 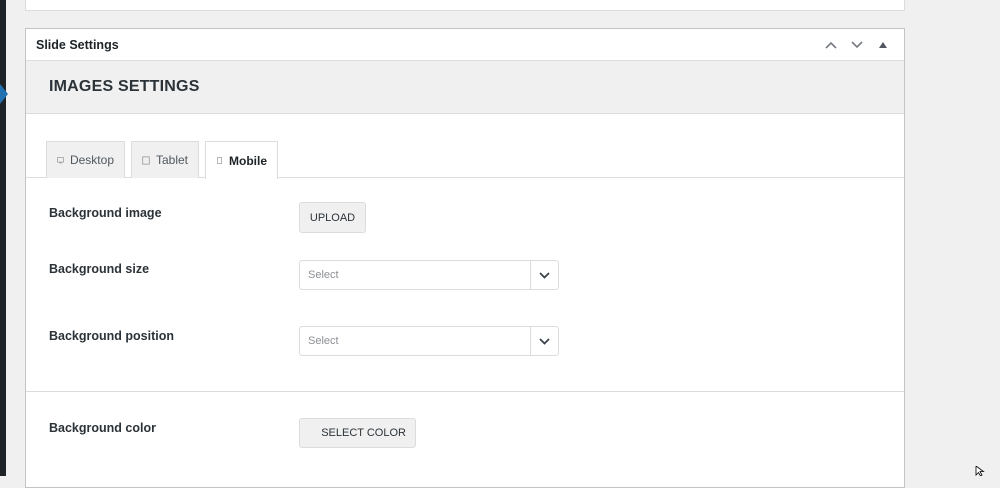 I want to click on background-color-label: Background color, so click(x=102, y=428).